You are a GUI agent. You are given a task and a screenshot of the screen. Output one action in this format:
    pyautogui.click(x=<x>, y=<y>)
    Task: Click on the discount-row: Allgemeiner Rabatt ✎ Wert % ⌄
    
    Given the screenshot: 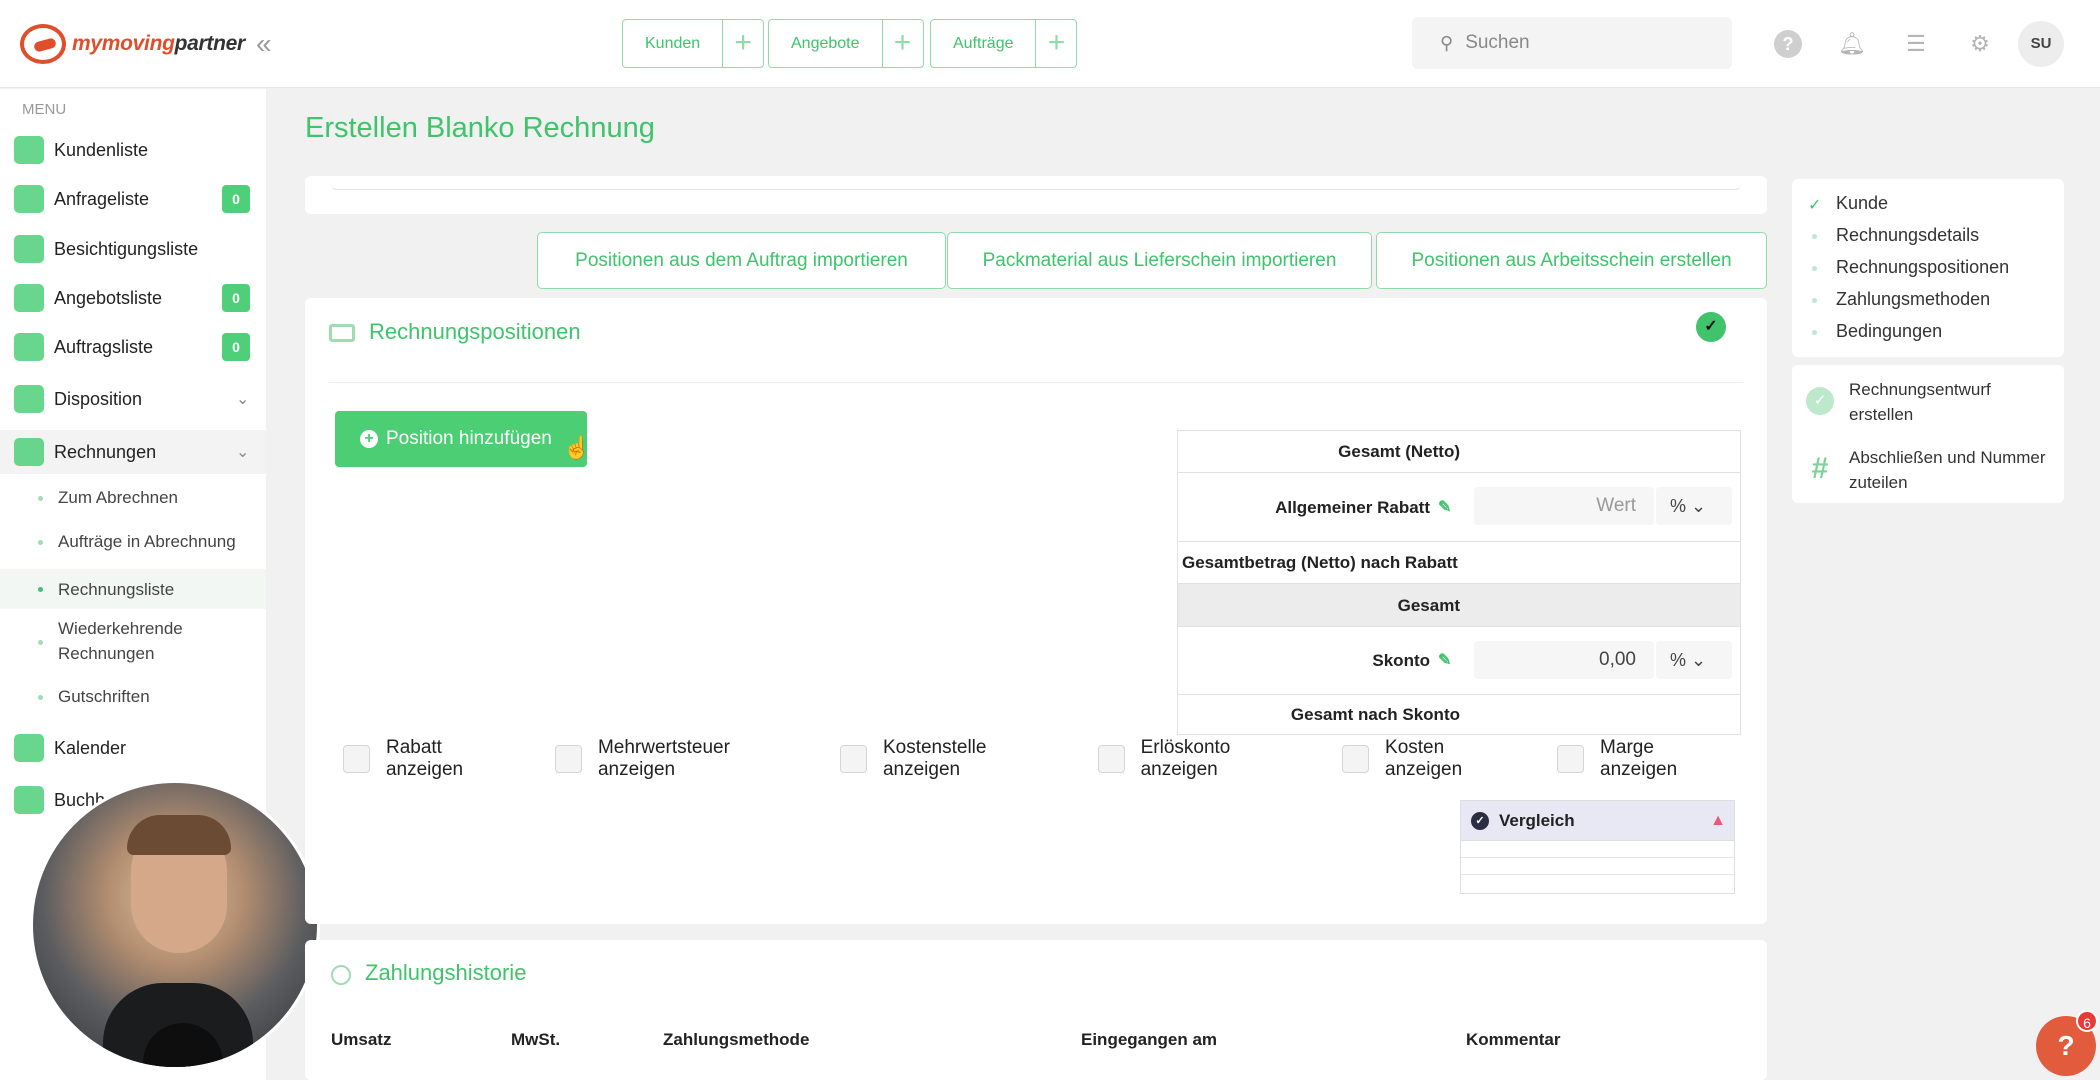 What is the action you would take?
    pyautogui.click(x=1459, y=507)
    